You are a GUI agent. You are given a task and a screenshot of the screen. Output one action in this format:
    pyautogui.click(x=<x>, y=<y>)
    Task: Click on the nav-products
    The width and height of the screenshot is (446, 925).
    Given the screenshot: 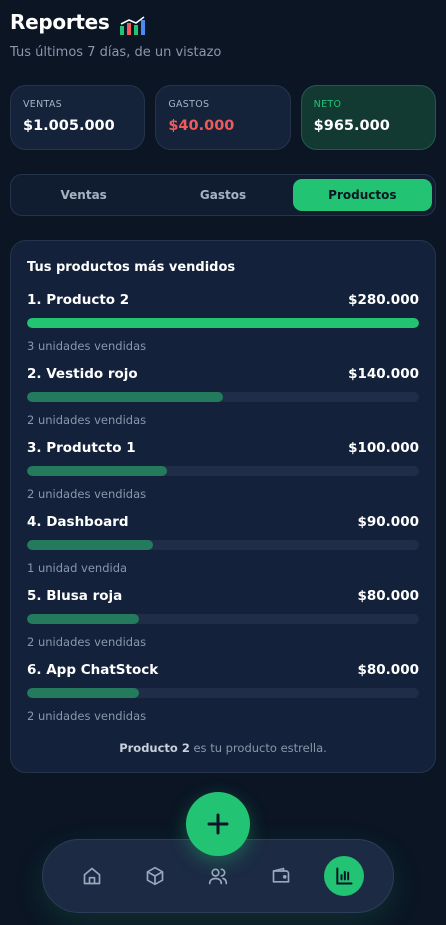 What is the action you would take?
    pyautogui.click(x=155, y=876)
    